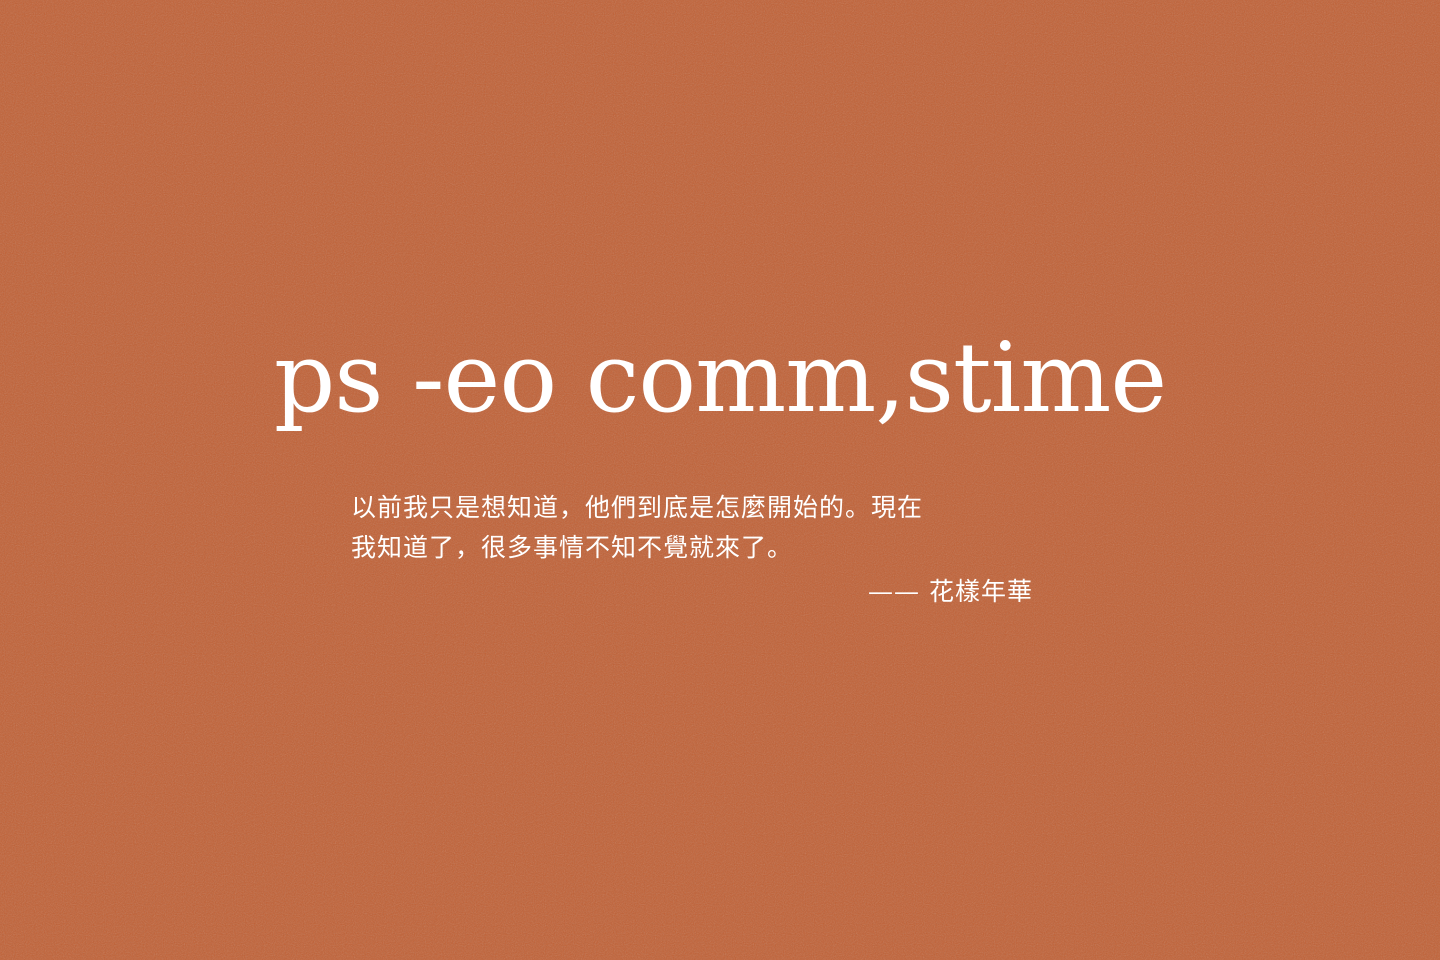 This screenshot has height=960, width=1440. Describe the element at coordinates (741, 528) in the screenshot. I see `quote-block: 以前我只是想知道，他們到底是怎麼開始的。現在 我知道了，很多事情不知不覺就來了。` at that location.